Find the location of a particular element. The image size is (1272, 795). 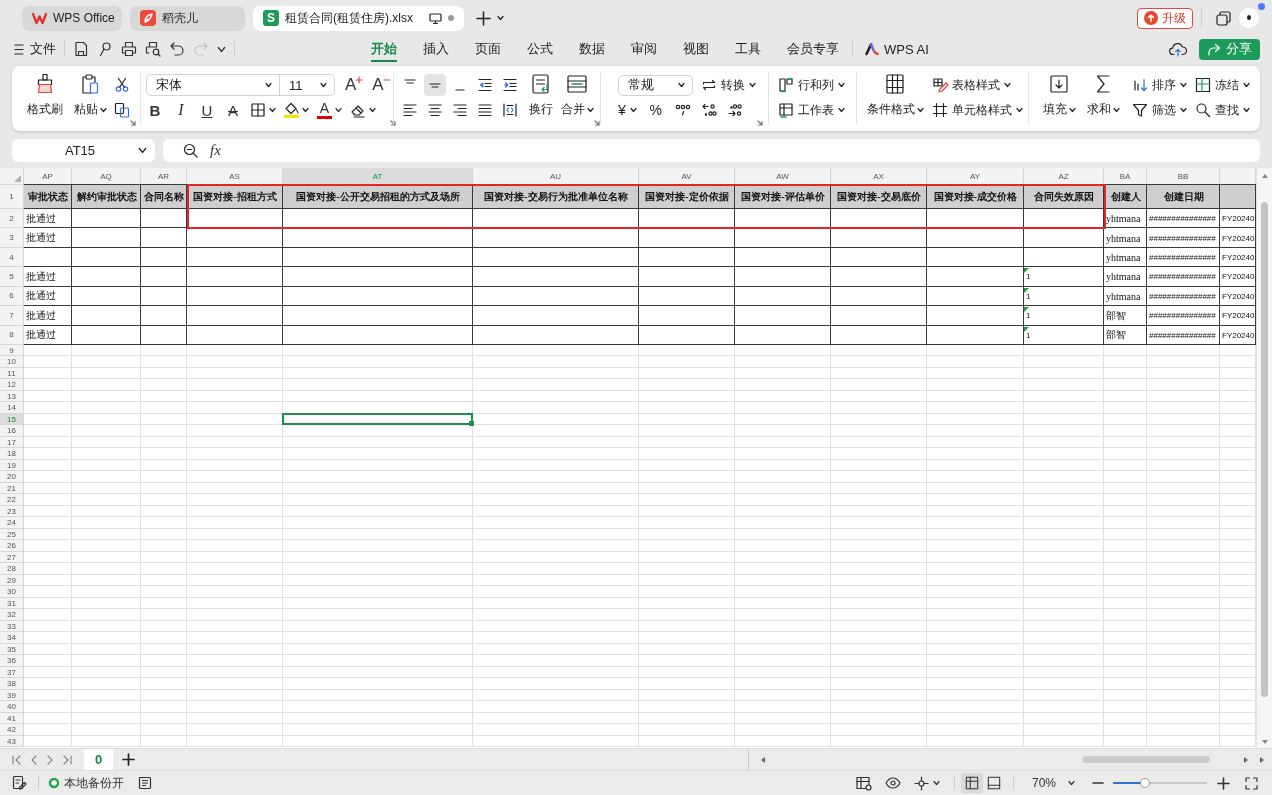

print-preview-icon is located at coordinates (153, 49).